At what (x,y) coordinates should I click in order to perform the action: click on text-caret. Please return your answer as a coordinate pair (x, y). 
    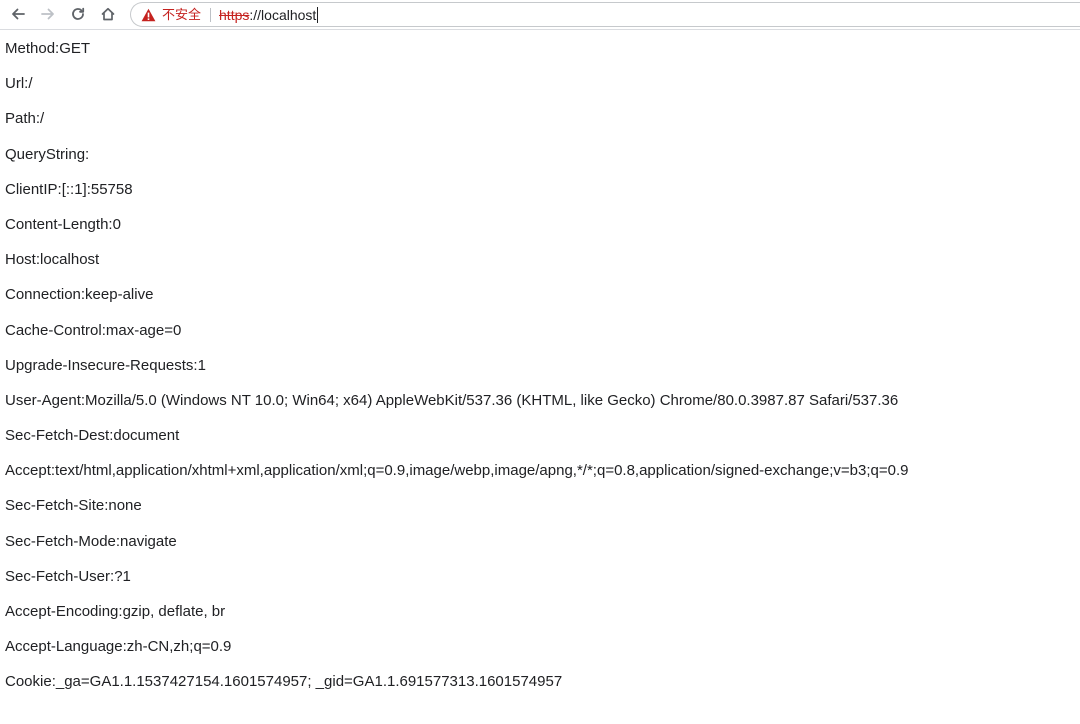
    Looking at the image, I should click on (318, 14).